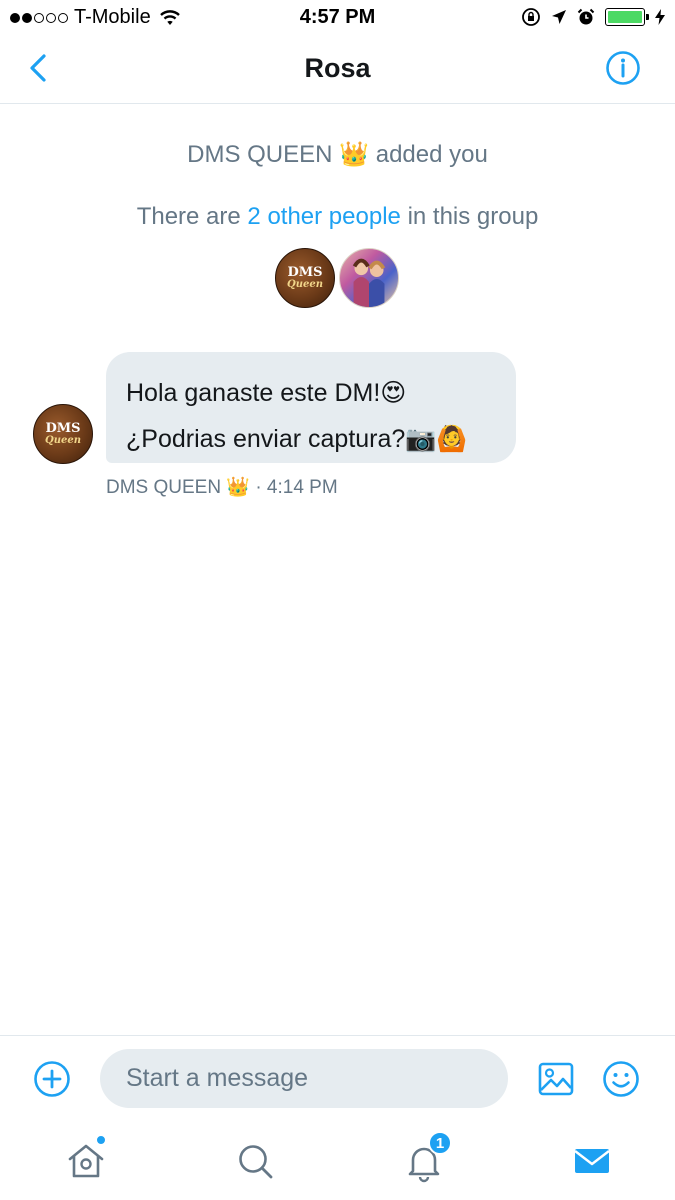  What do you see at coordinates (369, 282) in the screenshot?
I see `group-member-photo` at bounding box center [369, 282].